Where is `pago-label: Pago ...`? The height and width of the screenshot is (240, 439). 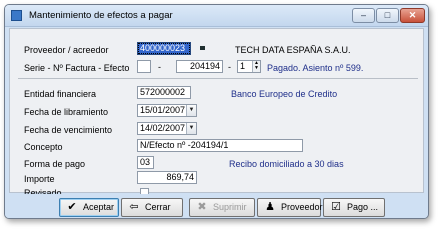 pago-label: Pago ... is located at coordinates (363, 207).